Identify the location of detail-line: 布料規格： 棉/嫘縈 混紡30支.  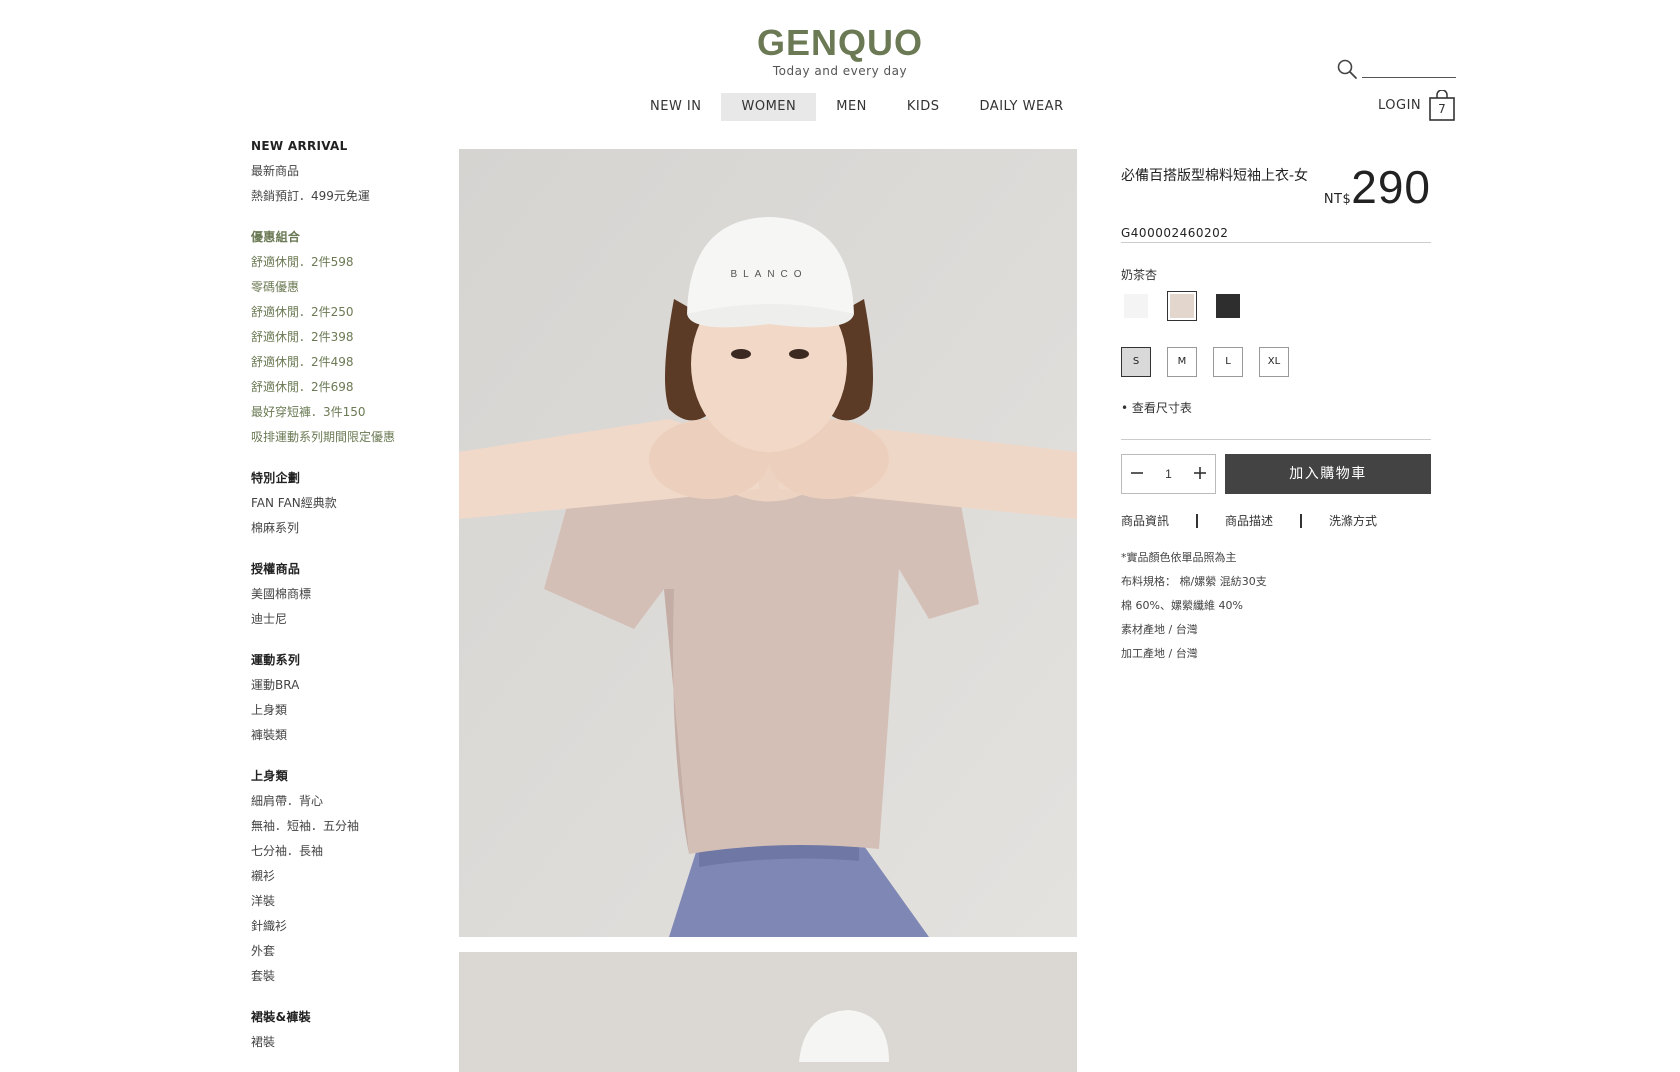
(1194, 581).